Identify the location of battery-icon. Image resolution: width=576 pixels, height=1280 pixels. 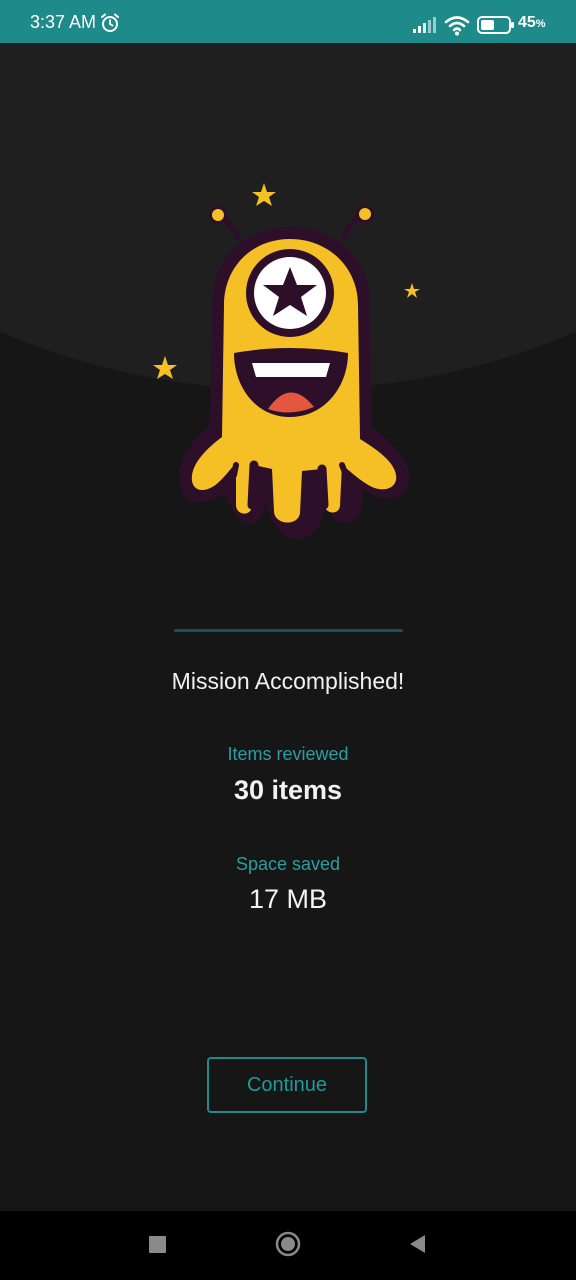
(495, 25).